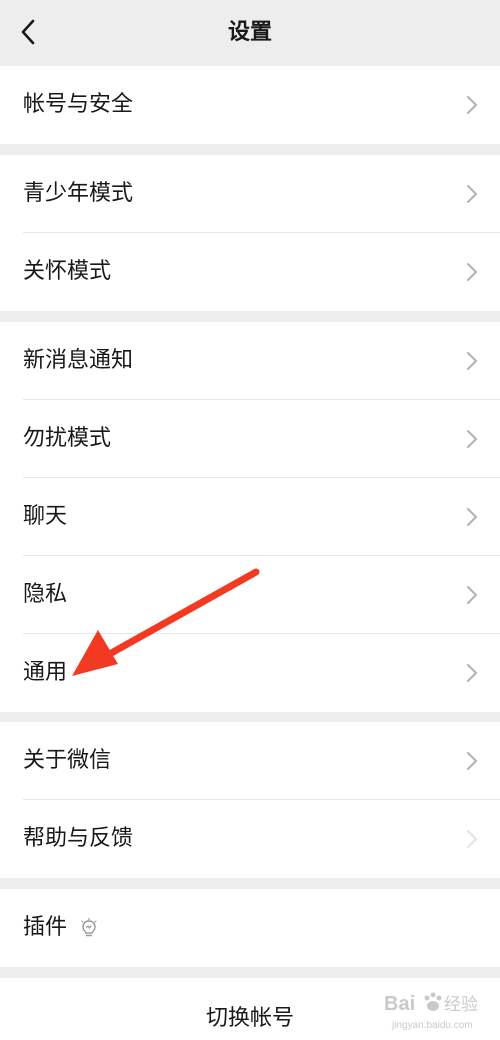 Image resolution: width=500 pixels, height=1040 pixels. I want to click on settings-item-help-feedback: 帮助与反馈, so click(250, 839).